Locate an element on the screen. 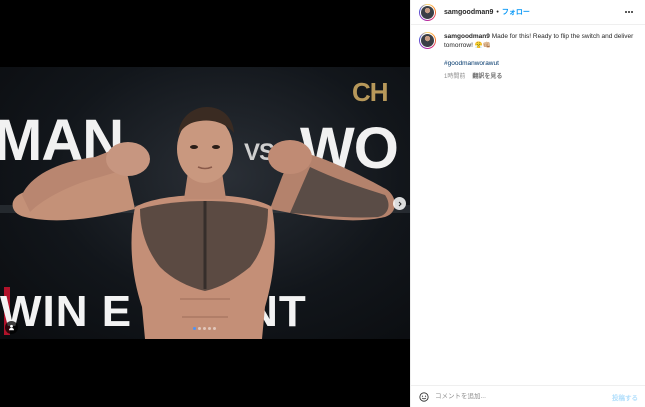  emoji-icon is located at coordinates (424, 396).